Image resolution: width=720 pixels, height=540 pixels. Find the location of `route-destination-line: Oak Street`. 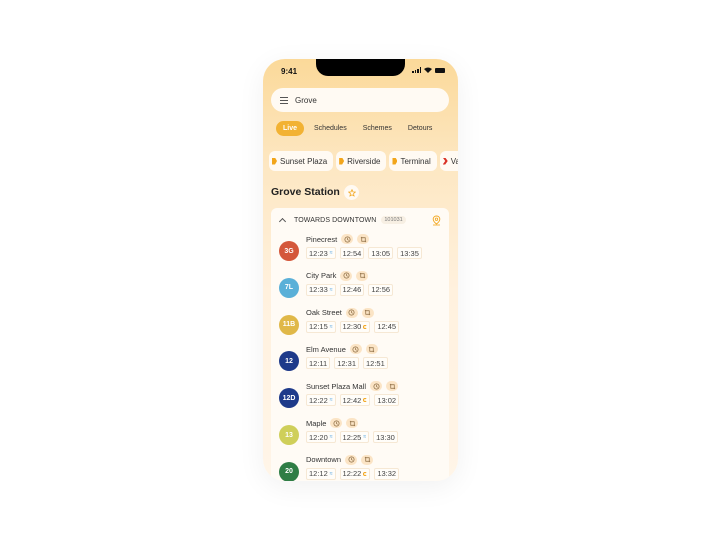

route-destination-line: Oak Street is located at coordinates (340, 312).